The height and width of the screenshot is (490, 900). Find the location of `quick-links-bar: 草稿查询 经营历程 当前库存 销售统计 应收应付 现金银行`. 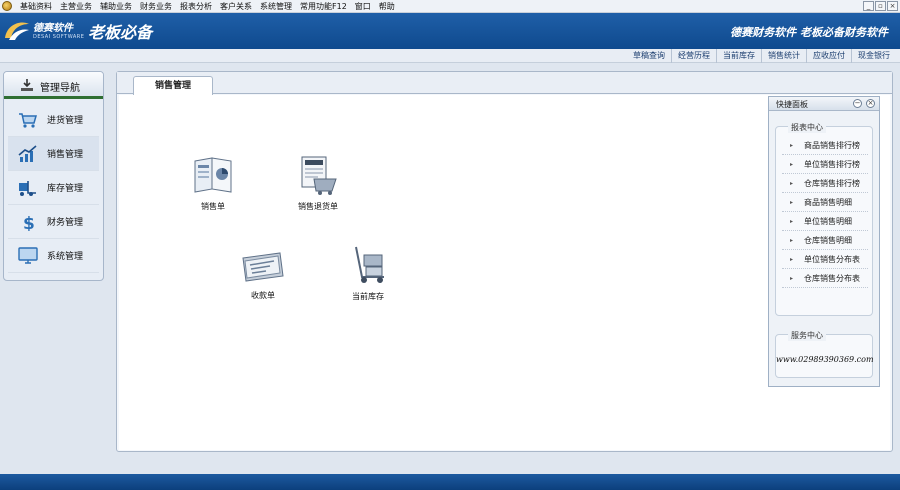

quick-links-bar: 草稿查询 经营历程 当前库存 销售统计 应收应付 现金银行 is located at coordinates (450, 56).